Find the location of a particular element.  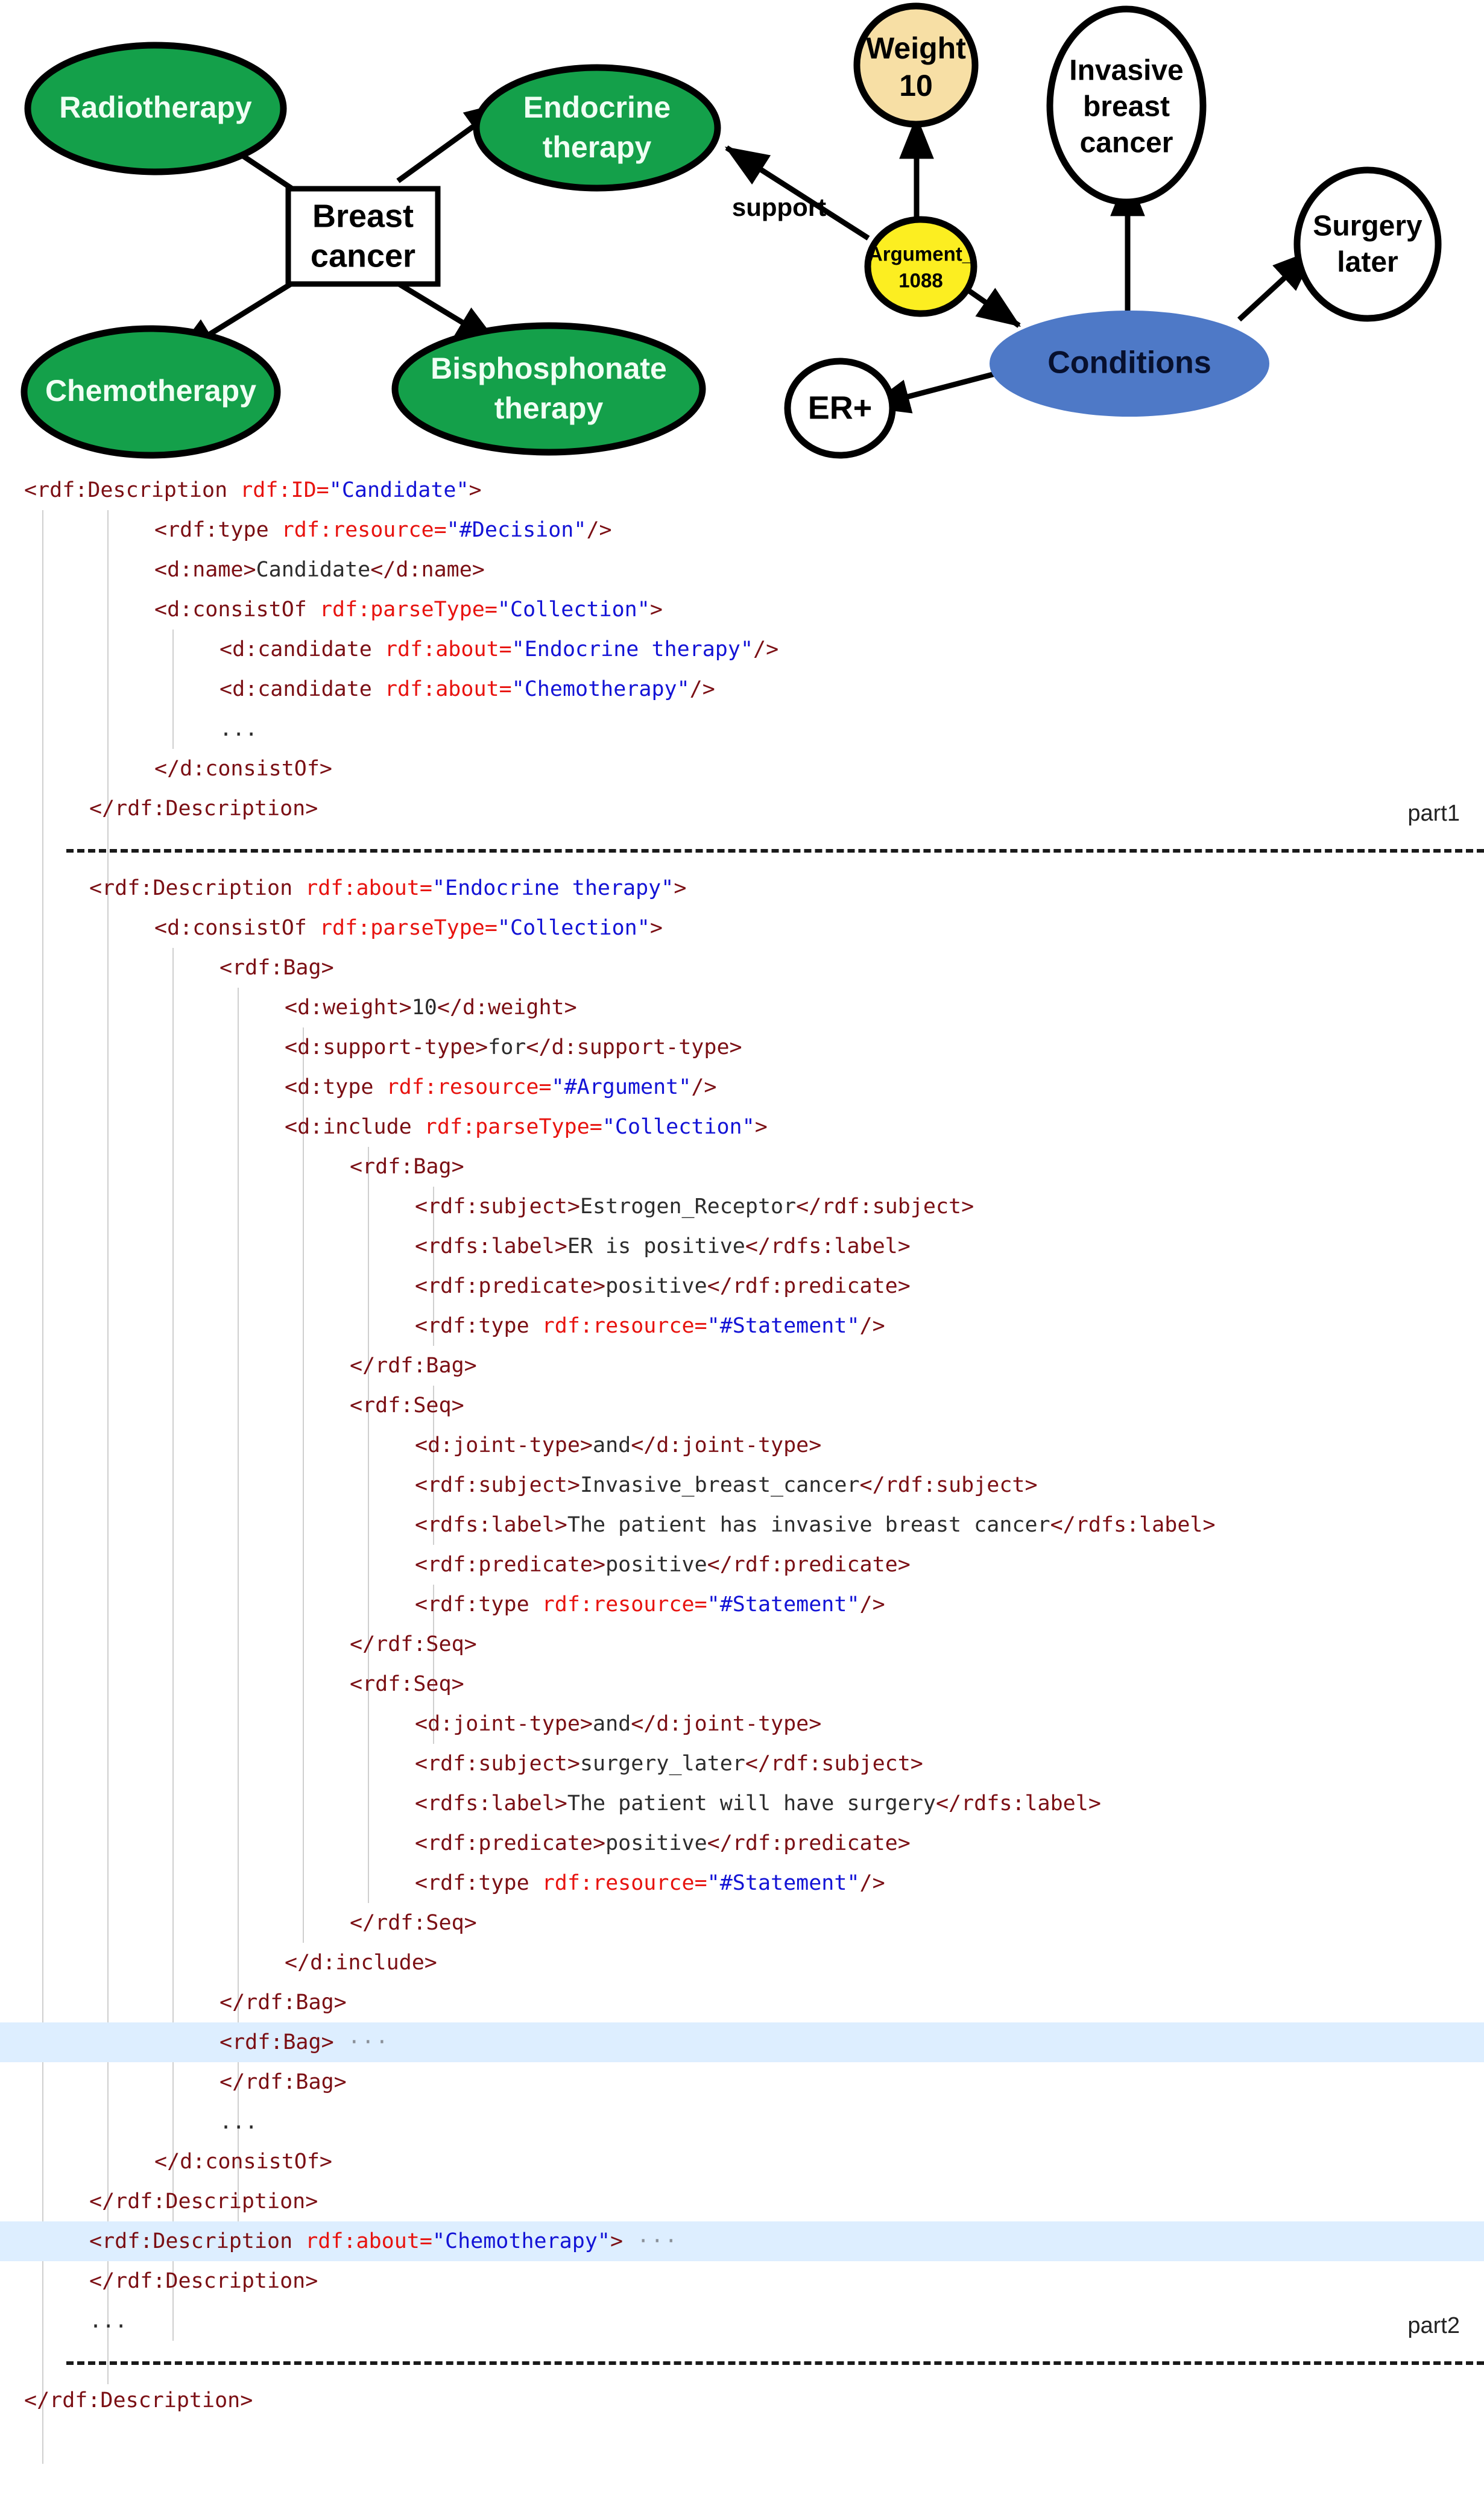

edge-label-support: support is located at coordinates (779, 207).